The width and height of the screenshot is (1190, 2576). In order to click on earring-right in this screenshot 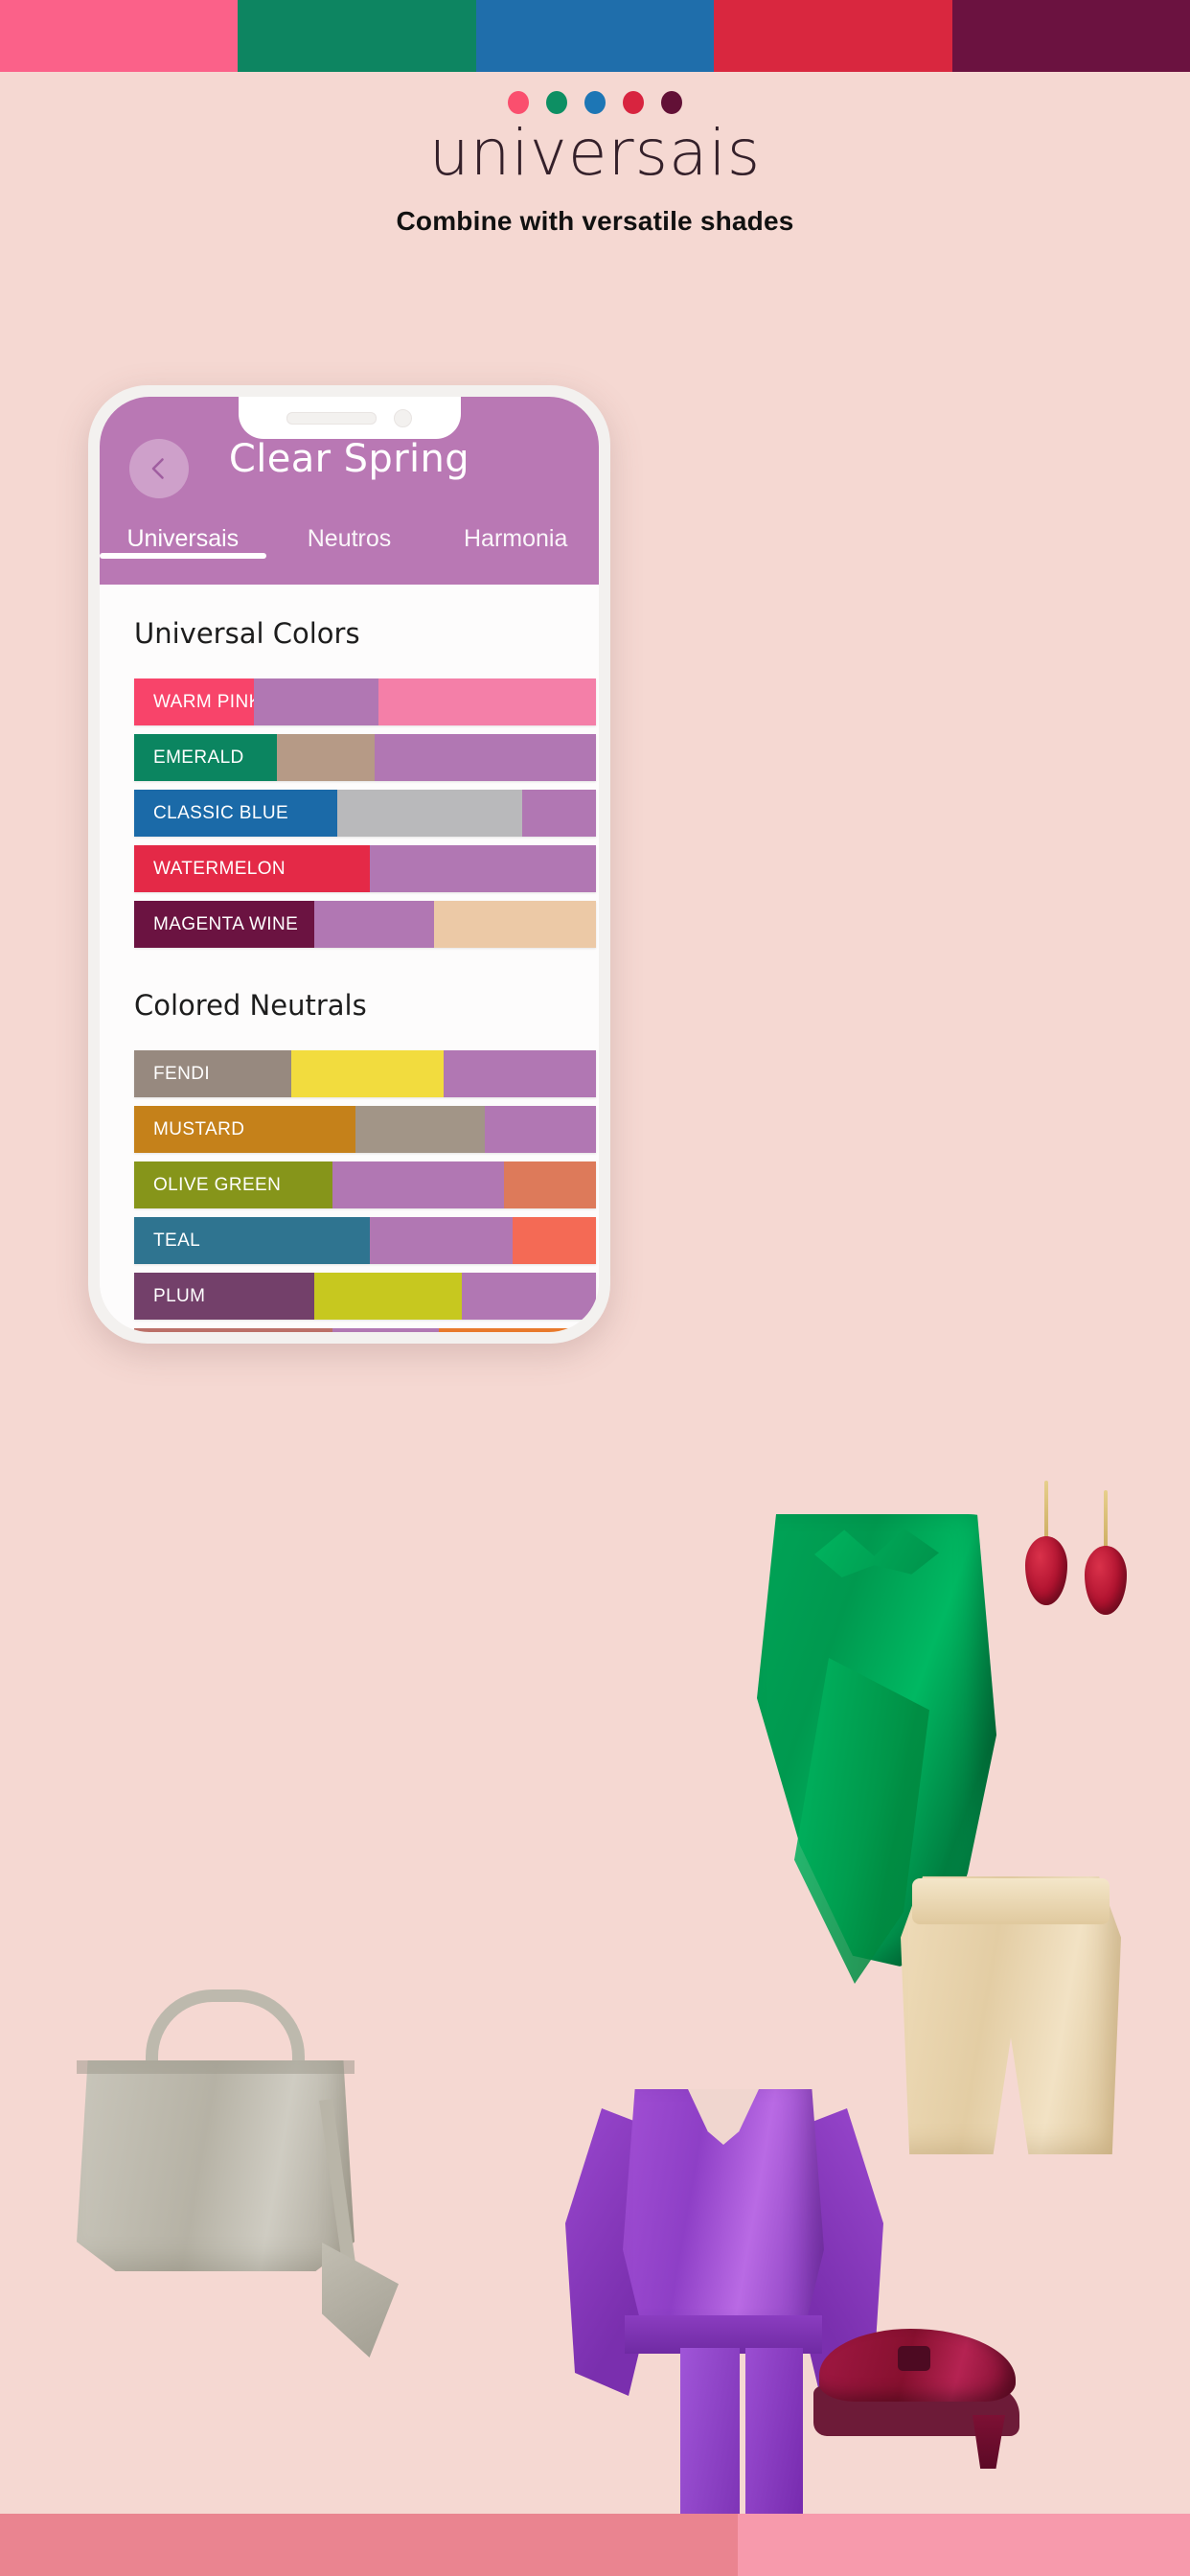, I will do `click(1106, 1557)`.